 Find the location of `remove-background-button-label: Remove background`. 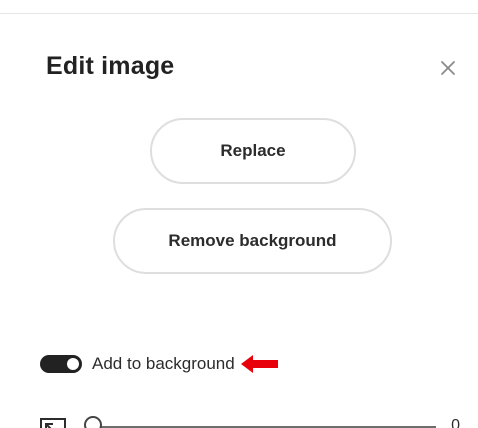

remove-background-button-label: Remove background is located at coordinates (252, 240).